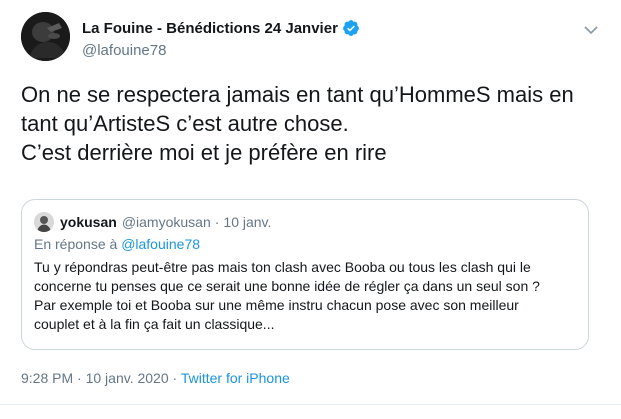 The image size is (621, 419). Describe the element at coordinates (88, 222) in the screenshot. I see `quoted-author-name: yokusan` at that location.